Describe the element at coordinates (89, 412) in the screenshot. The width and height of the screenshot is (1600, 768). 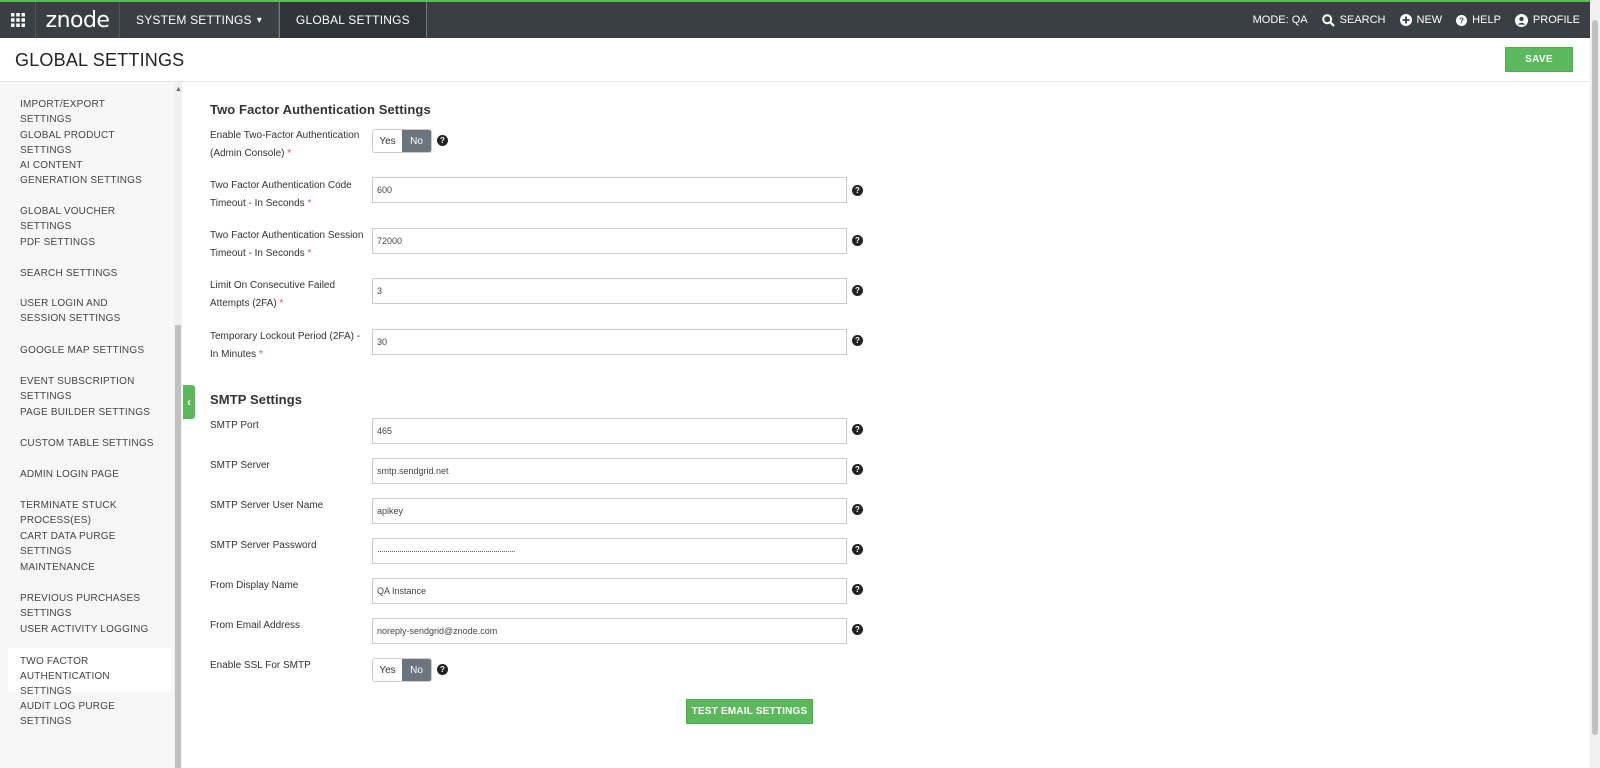
I see `sidebar-item-page-builder: PAGE BUILDER SETTINGS` at that location.